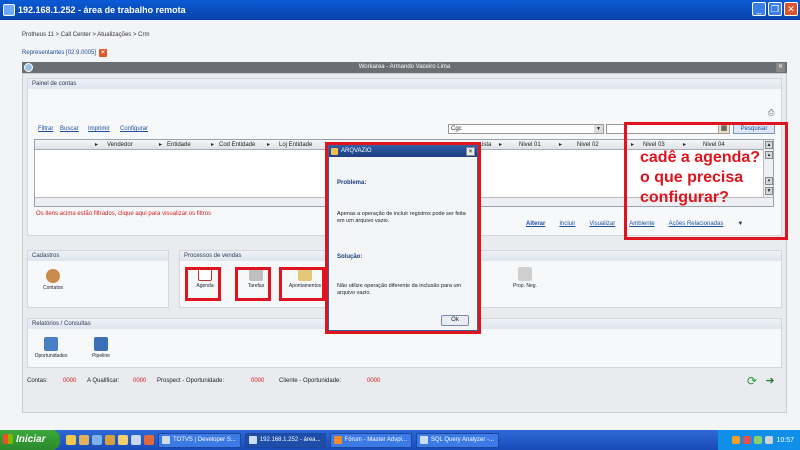 The image size is (800, 450). What do you see at coordinates (567, 224) in the screenshot?
I see `include-link: Incluir` at bounding box center [567, 224].